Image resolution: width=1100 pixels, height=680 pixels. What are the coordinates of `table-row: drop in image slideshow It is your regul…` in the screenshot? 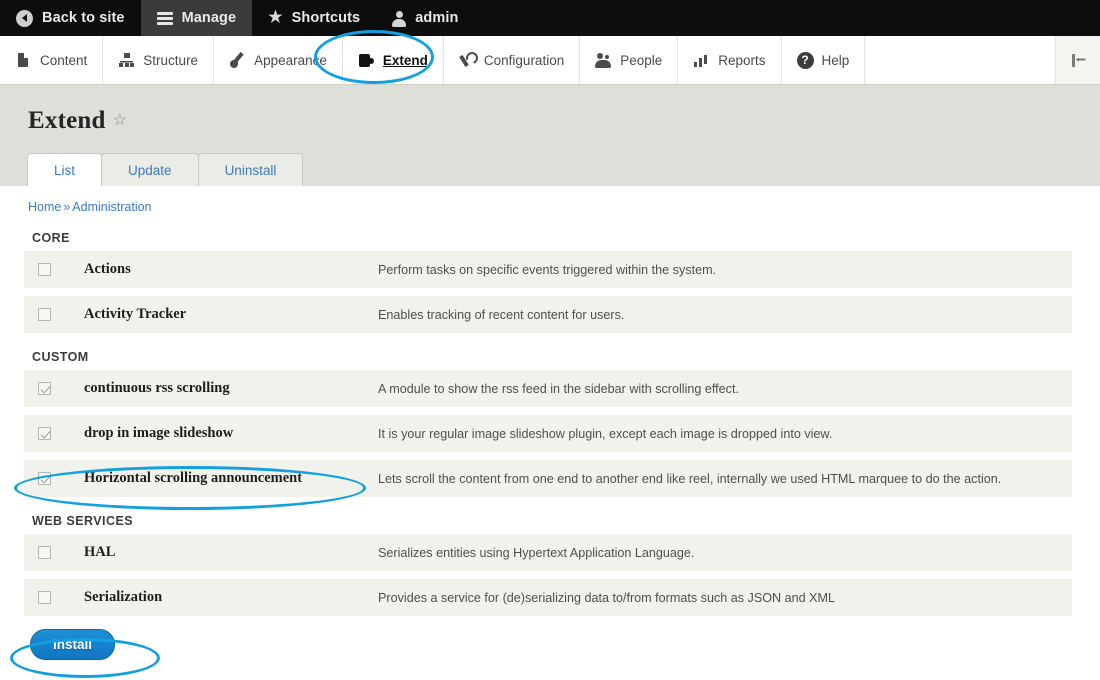 It's located at (548, 433).